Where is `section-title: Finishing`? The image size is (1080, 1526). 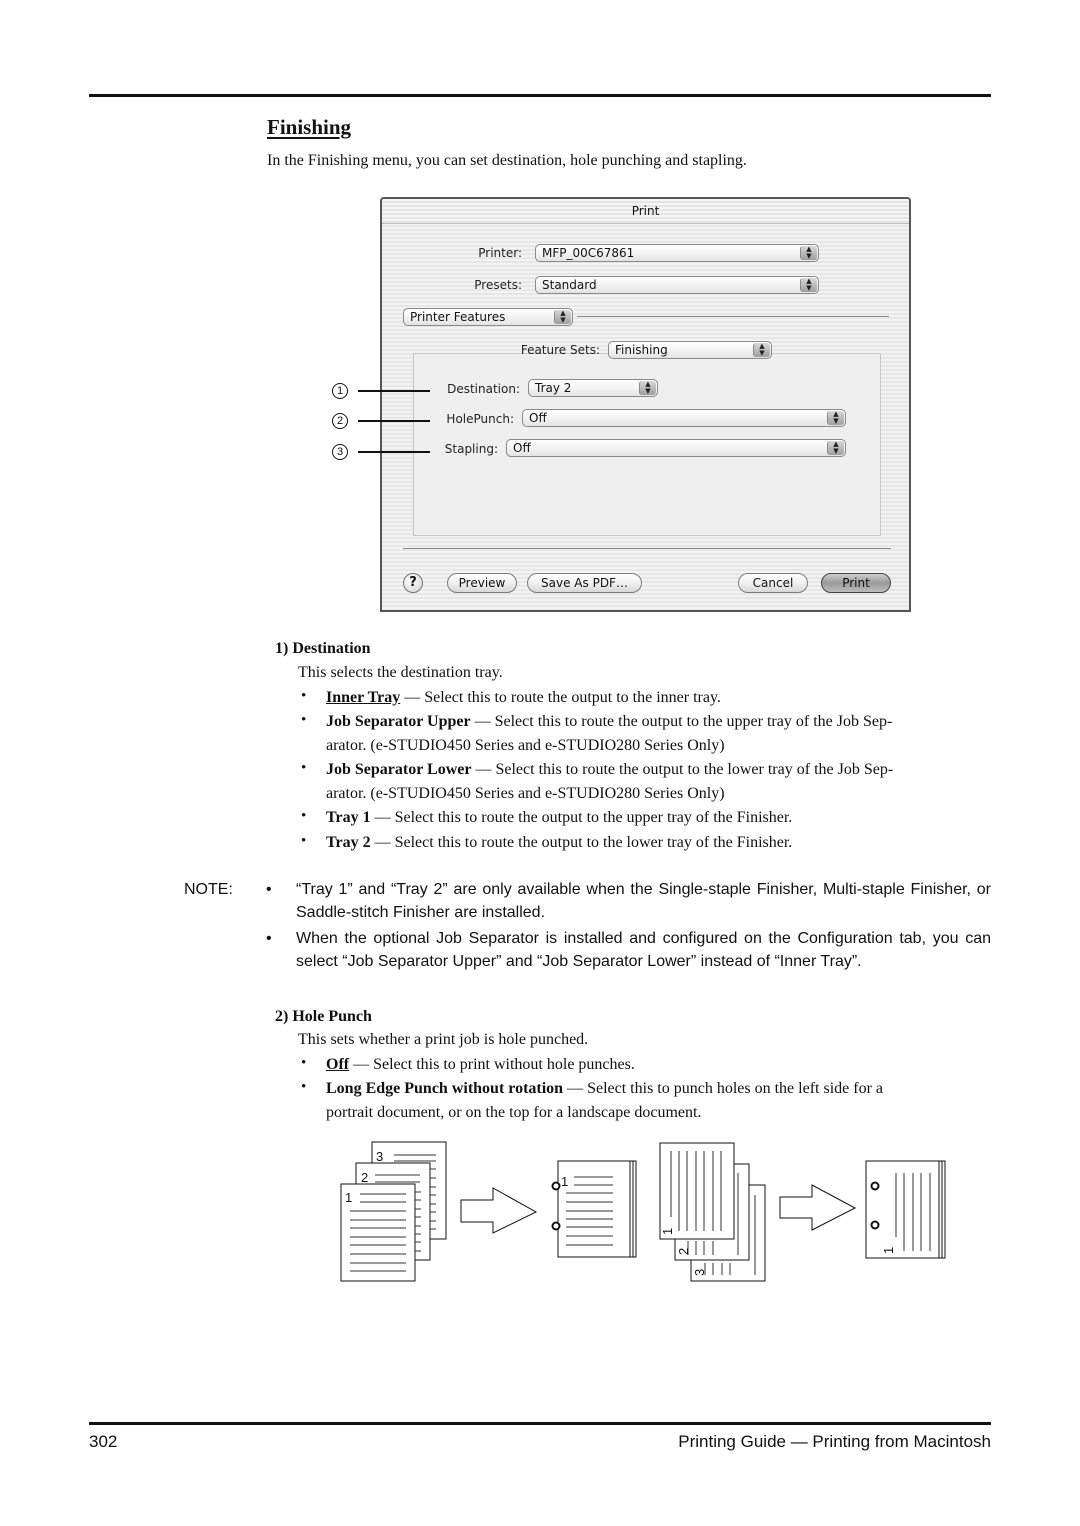 section-title: Finishing is located at coordinates (309, 127).